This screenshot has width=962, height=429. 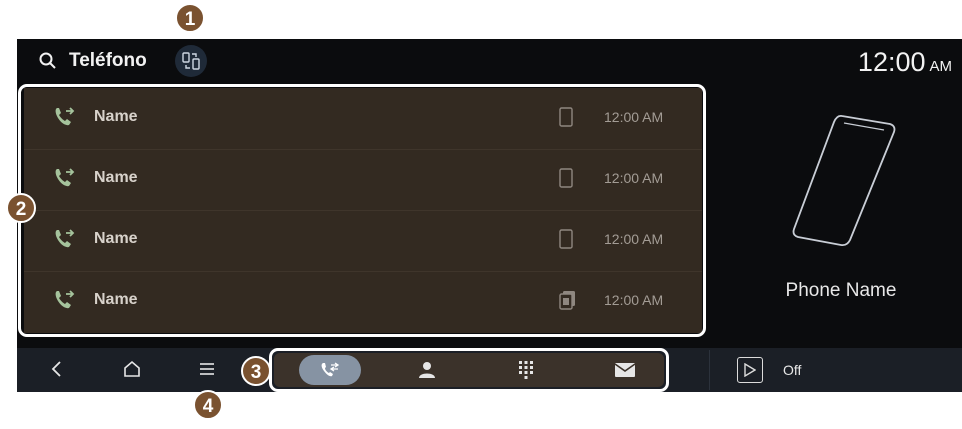 What do you see at coordinates (207, 371) in the screenshot?
I see `menu-icon` at bounding box center [207, 371].